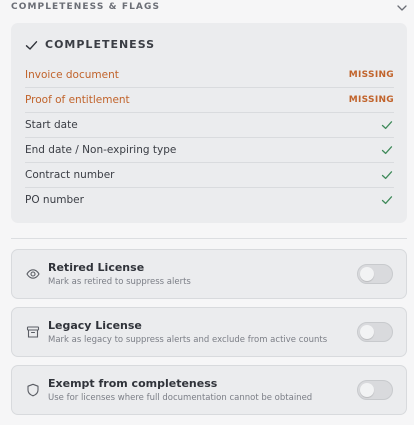  Describe the element at coordinates (96, 267) in the screenshot. I see `flag-title: Retired License` at that location.